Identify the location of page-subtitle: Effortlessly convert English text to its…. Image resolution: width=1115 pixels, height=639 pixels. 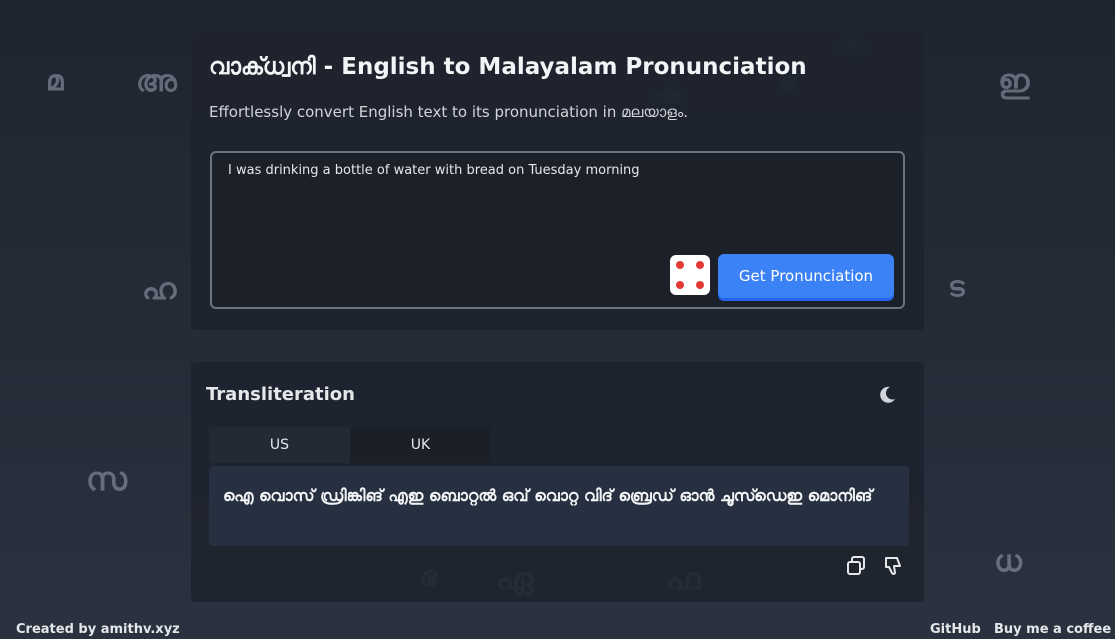
(449, 112).